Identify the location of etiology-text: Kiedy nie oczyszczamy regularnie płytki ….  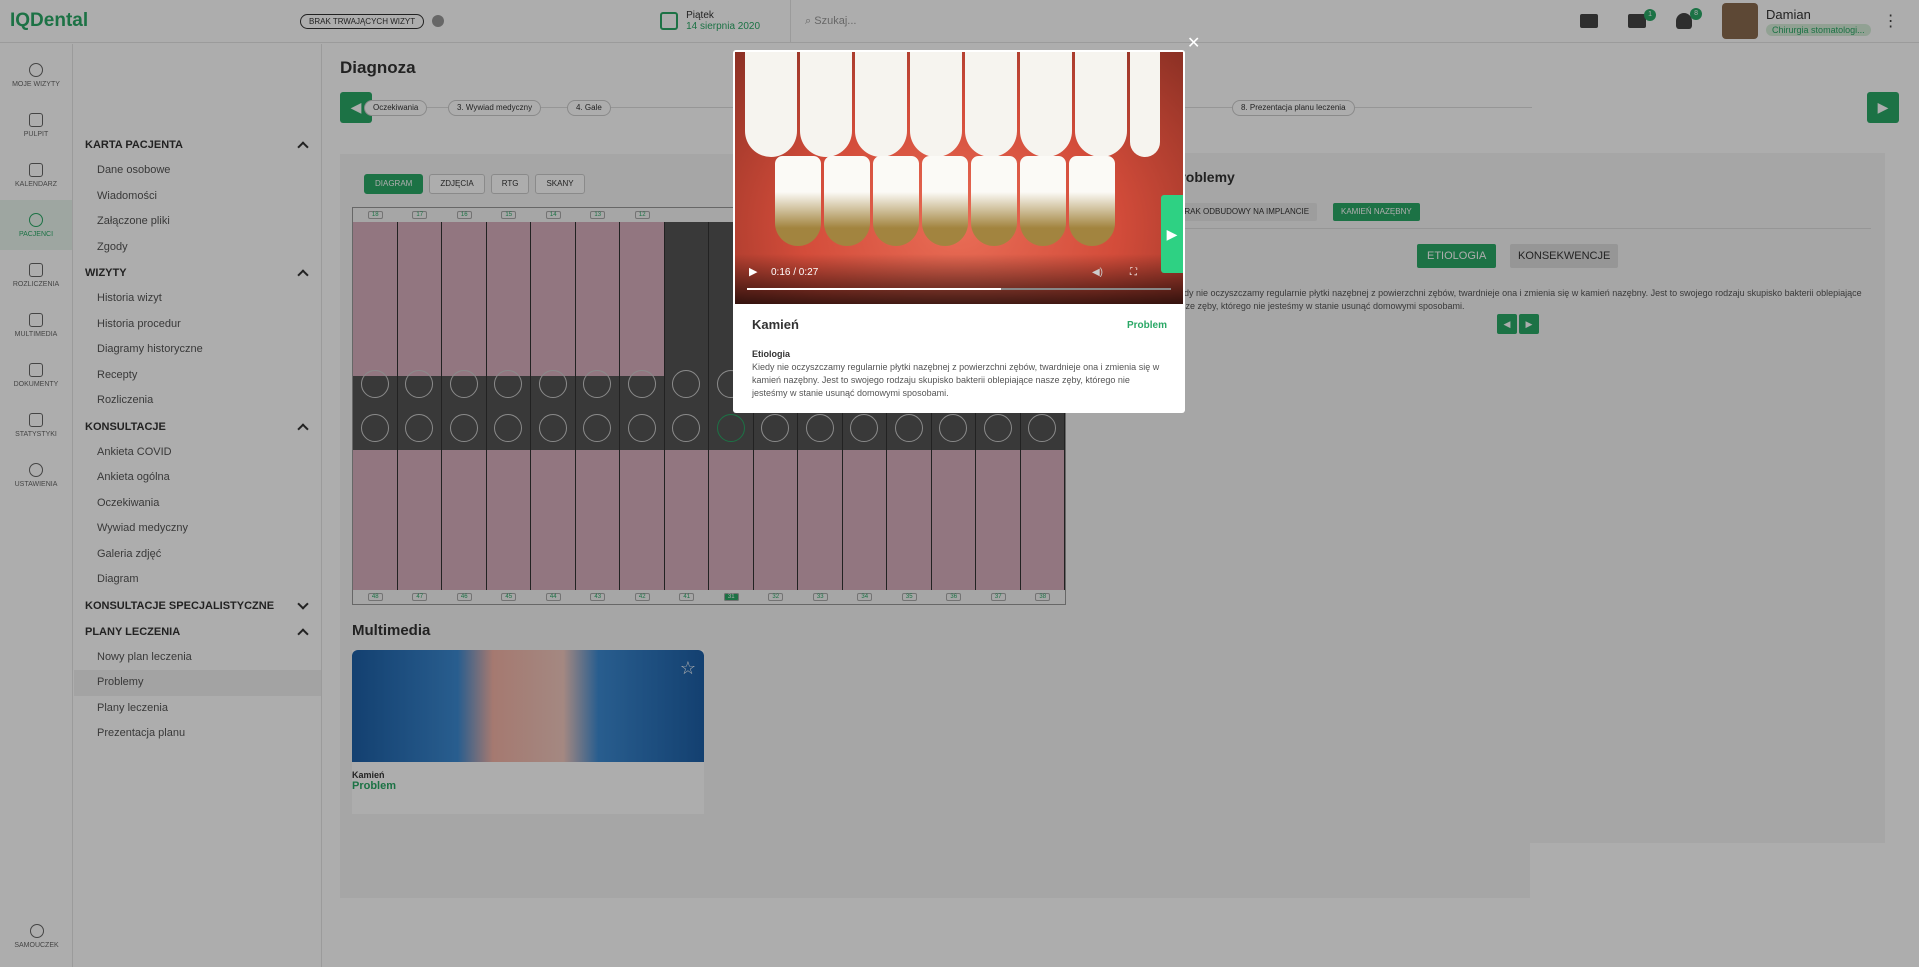
(956, 380).